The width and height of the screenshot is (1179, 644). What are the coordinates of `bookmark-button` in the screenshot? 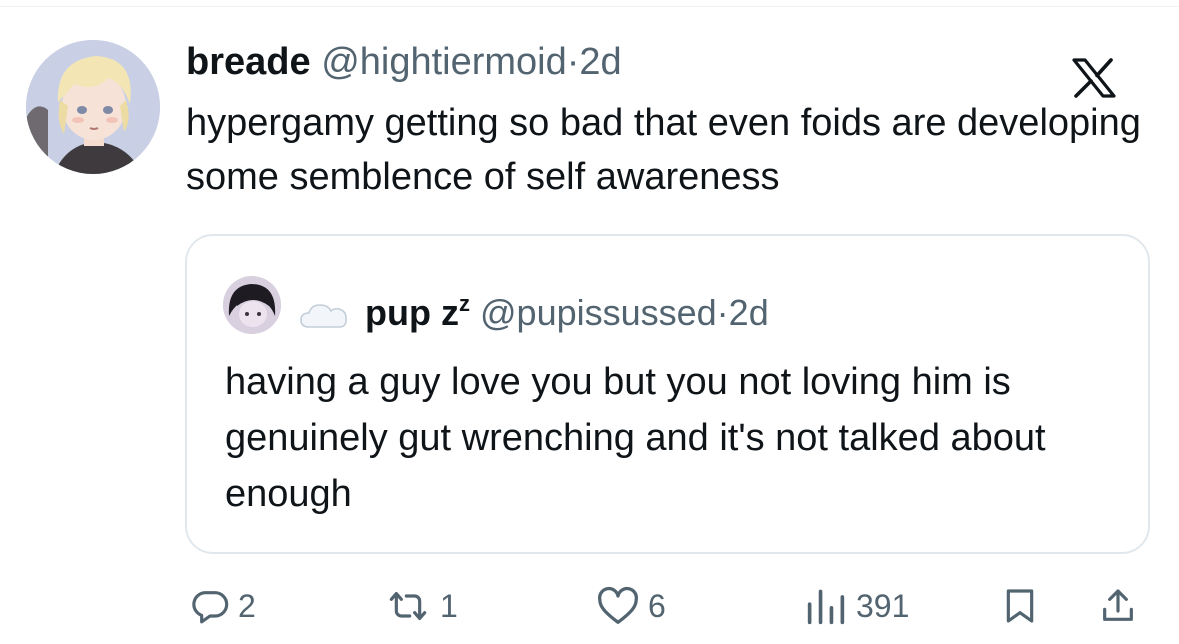 It's located at (1020, 606).